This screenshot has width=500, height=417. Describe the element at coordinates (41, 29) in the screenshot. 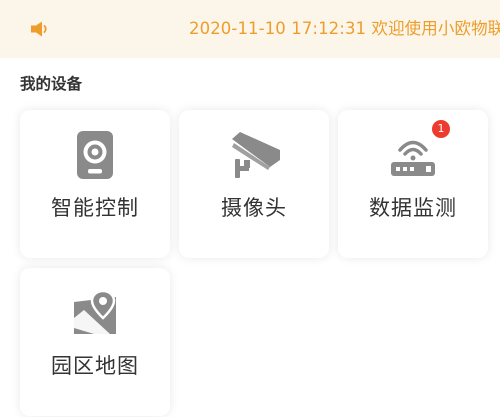

I see `speaker-icon` at that location.